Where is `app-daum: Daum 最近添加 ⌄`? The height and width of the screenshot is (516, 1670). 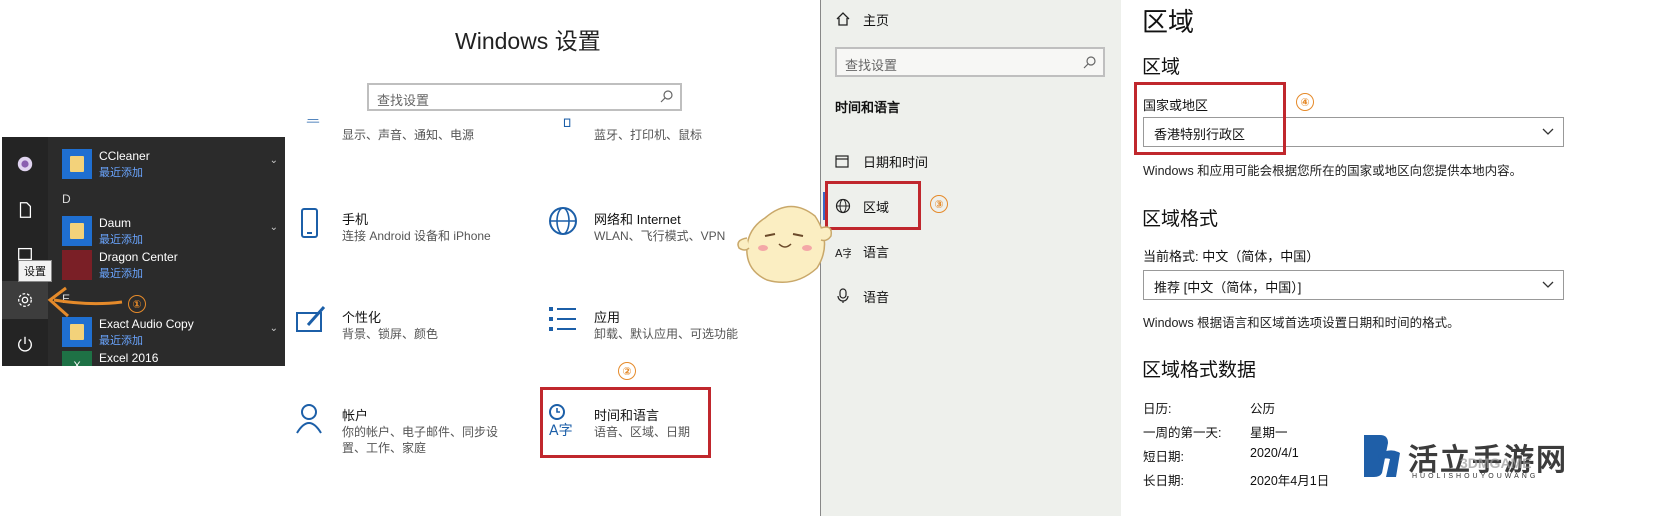
app-daum: Daum 最近添加 ⌄ is located at coordinates (172, 231).